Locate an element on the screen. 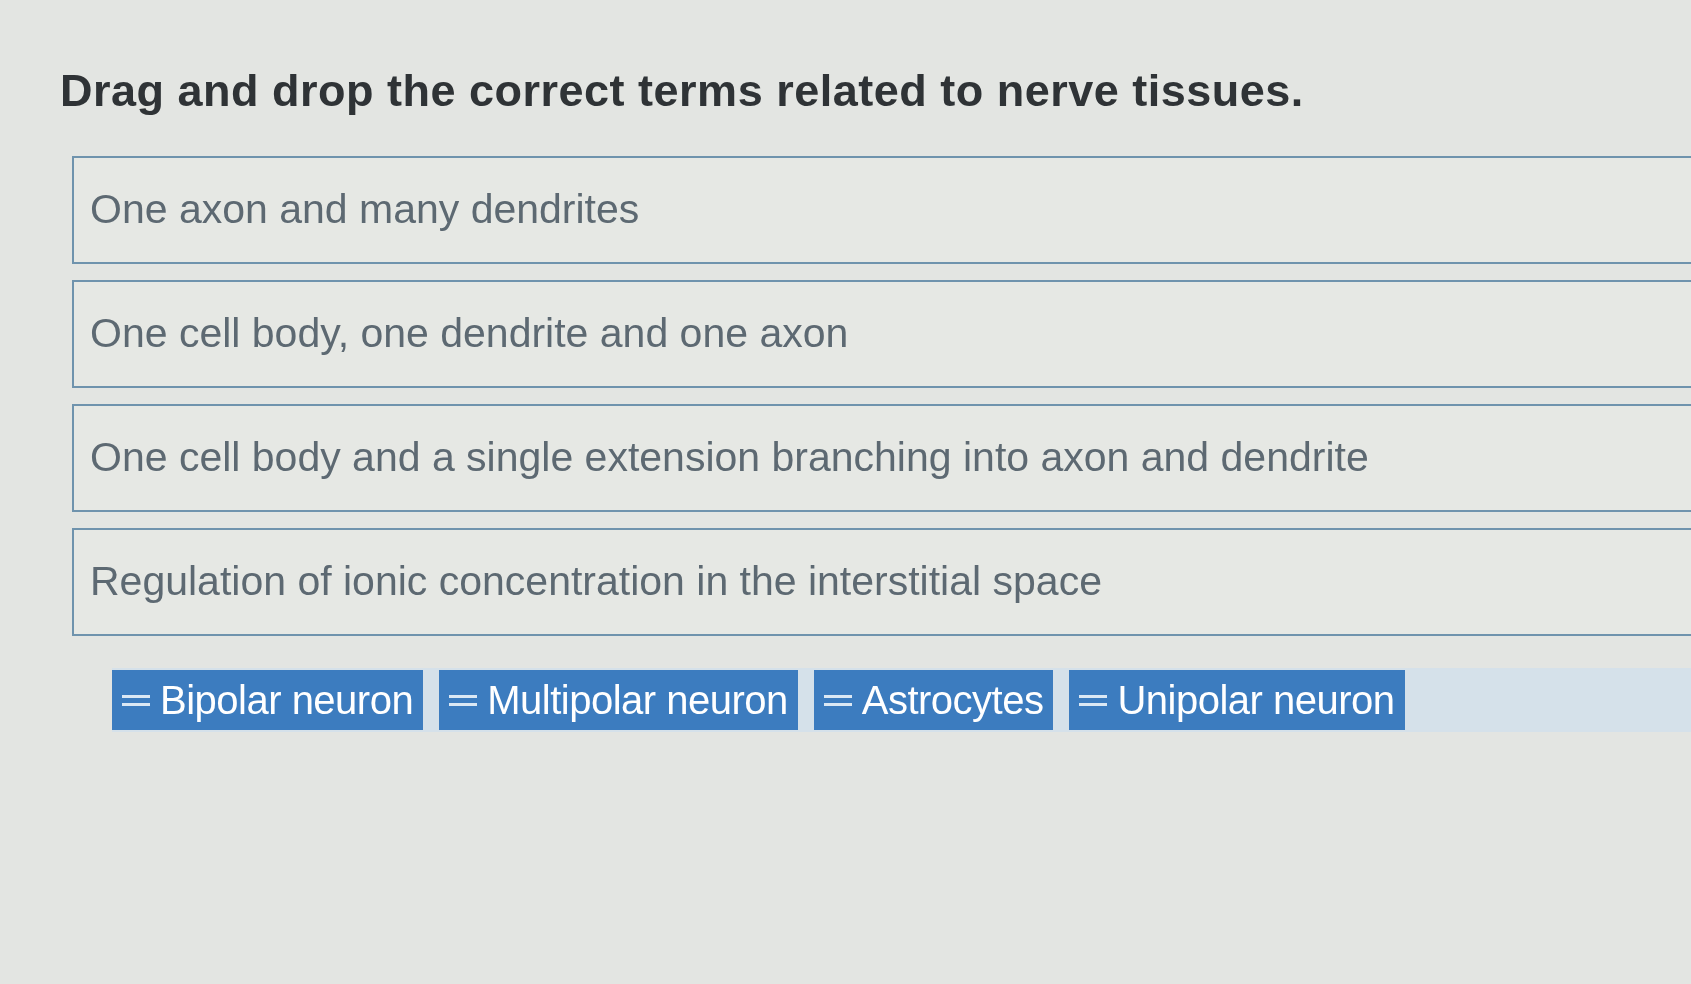 This screenshot has height=984, width=1691. drop-target-label: One cell body and a single extension branching into axon and dendrite is located at coordinates (729, 458).